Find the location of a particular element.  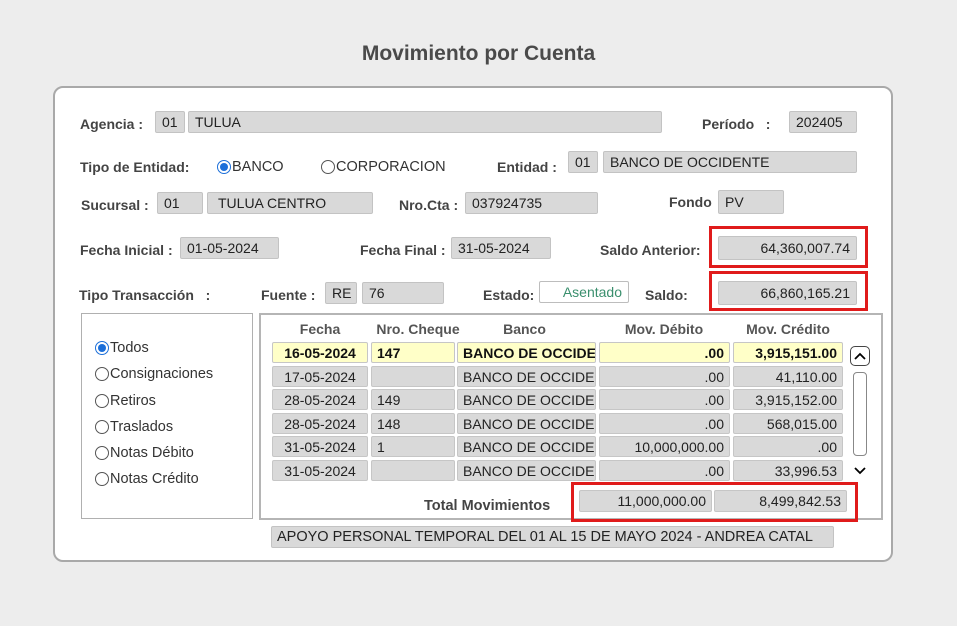

fondo-label: Fondo is located at coordinates (690, 202).